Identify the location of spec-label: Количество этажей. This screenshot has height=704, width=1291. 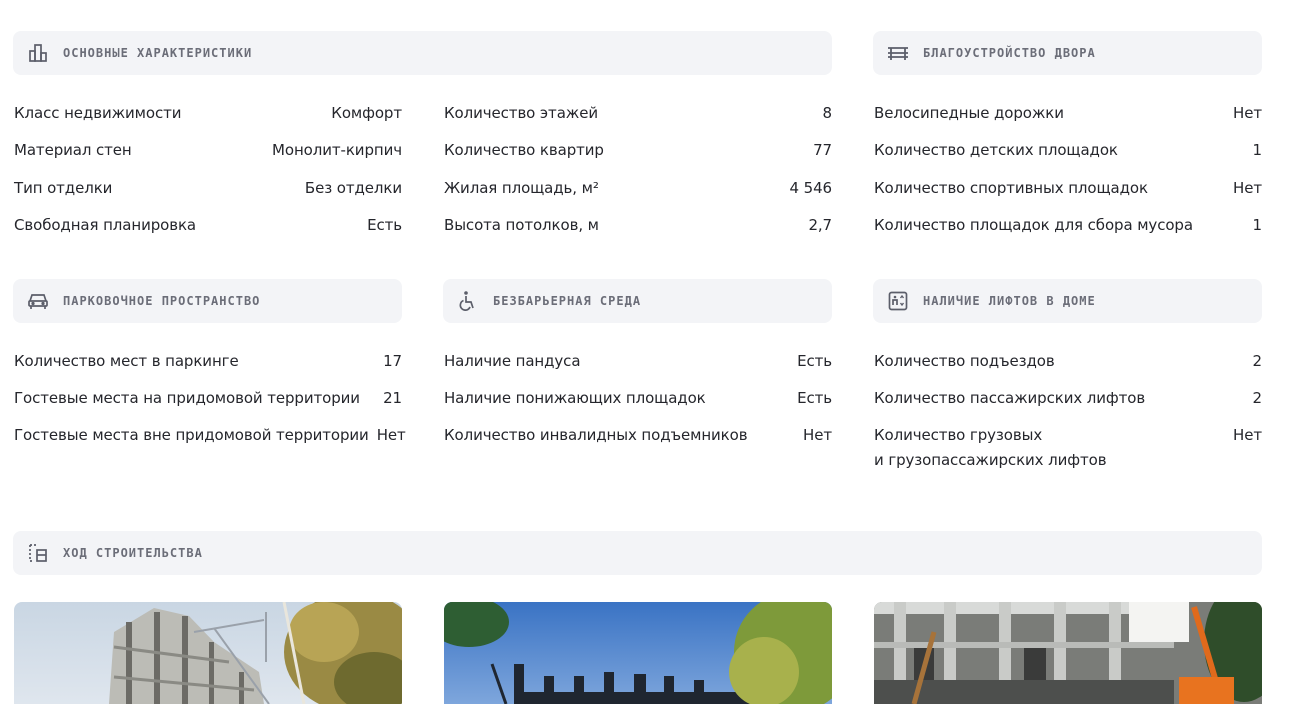
(521, 113).